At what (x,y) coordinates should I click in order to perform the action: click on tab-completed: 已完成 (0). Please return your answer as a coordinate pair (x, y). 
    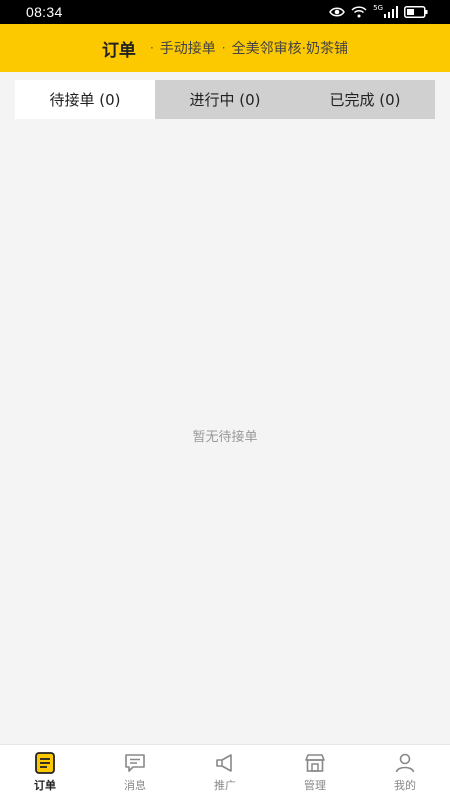
    Looking at the image, I should click on (365, 99).